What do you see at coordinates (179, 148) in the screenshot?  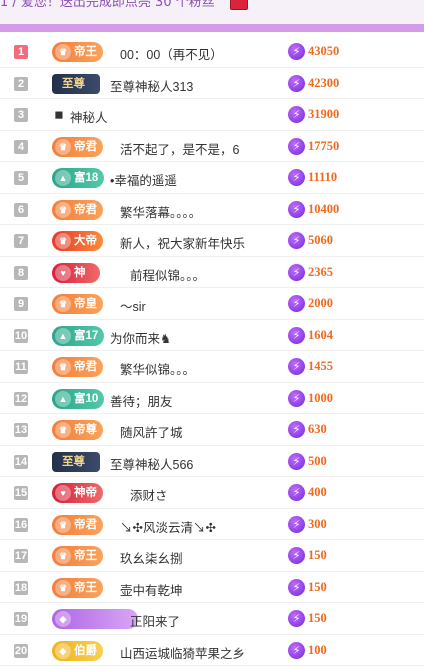 I see `user-name: 活不起了，是不是，6` at bounding box center [179, 148].